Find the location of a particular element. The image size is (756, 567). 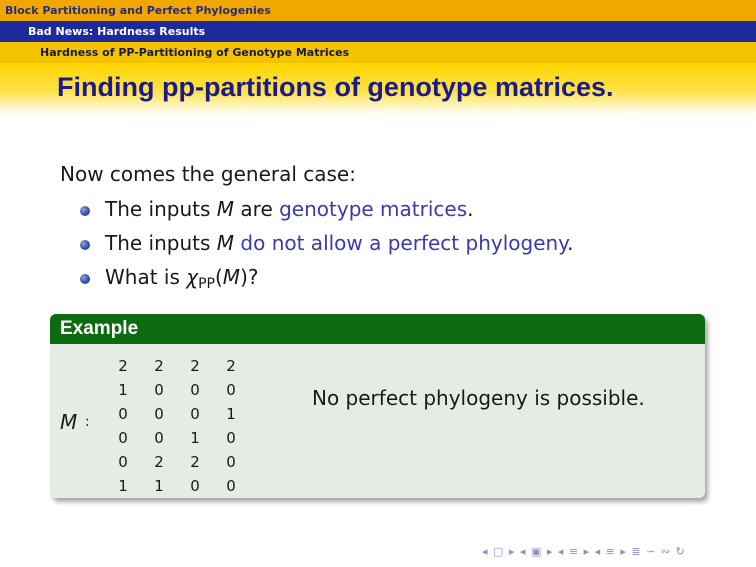

highlight-text: do not allow a perfect phylogeny is located at coordinates (404, 243).